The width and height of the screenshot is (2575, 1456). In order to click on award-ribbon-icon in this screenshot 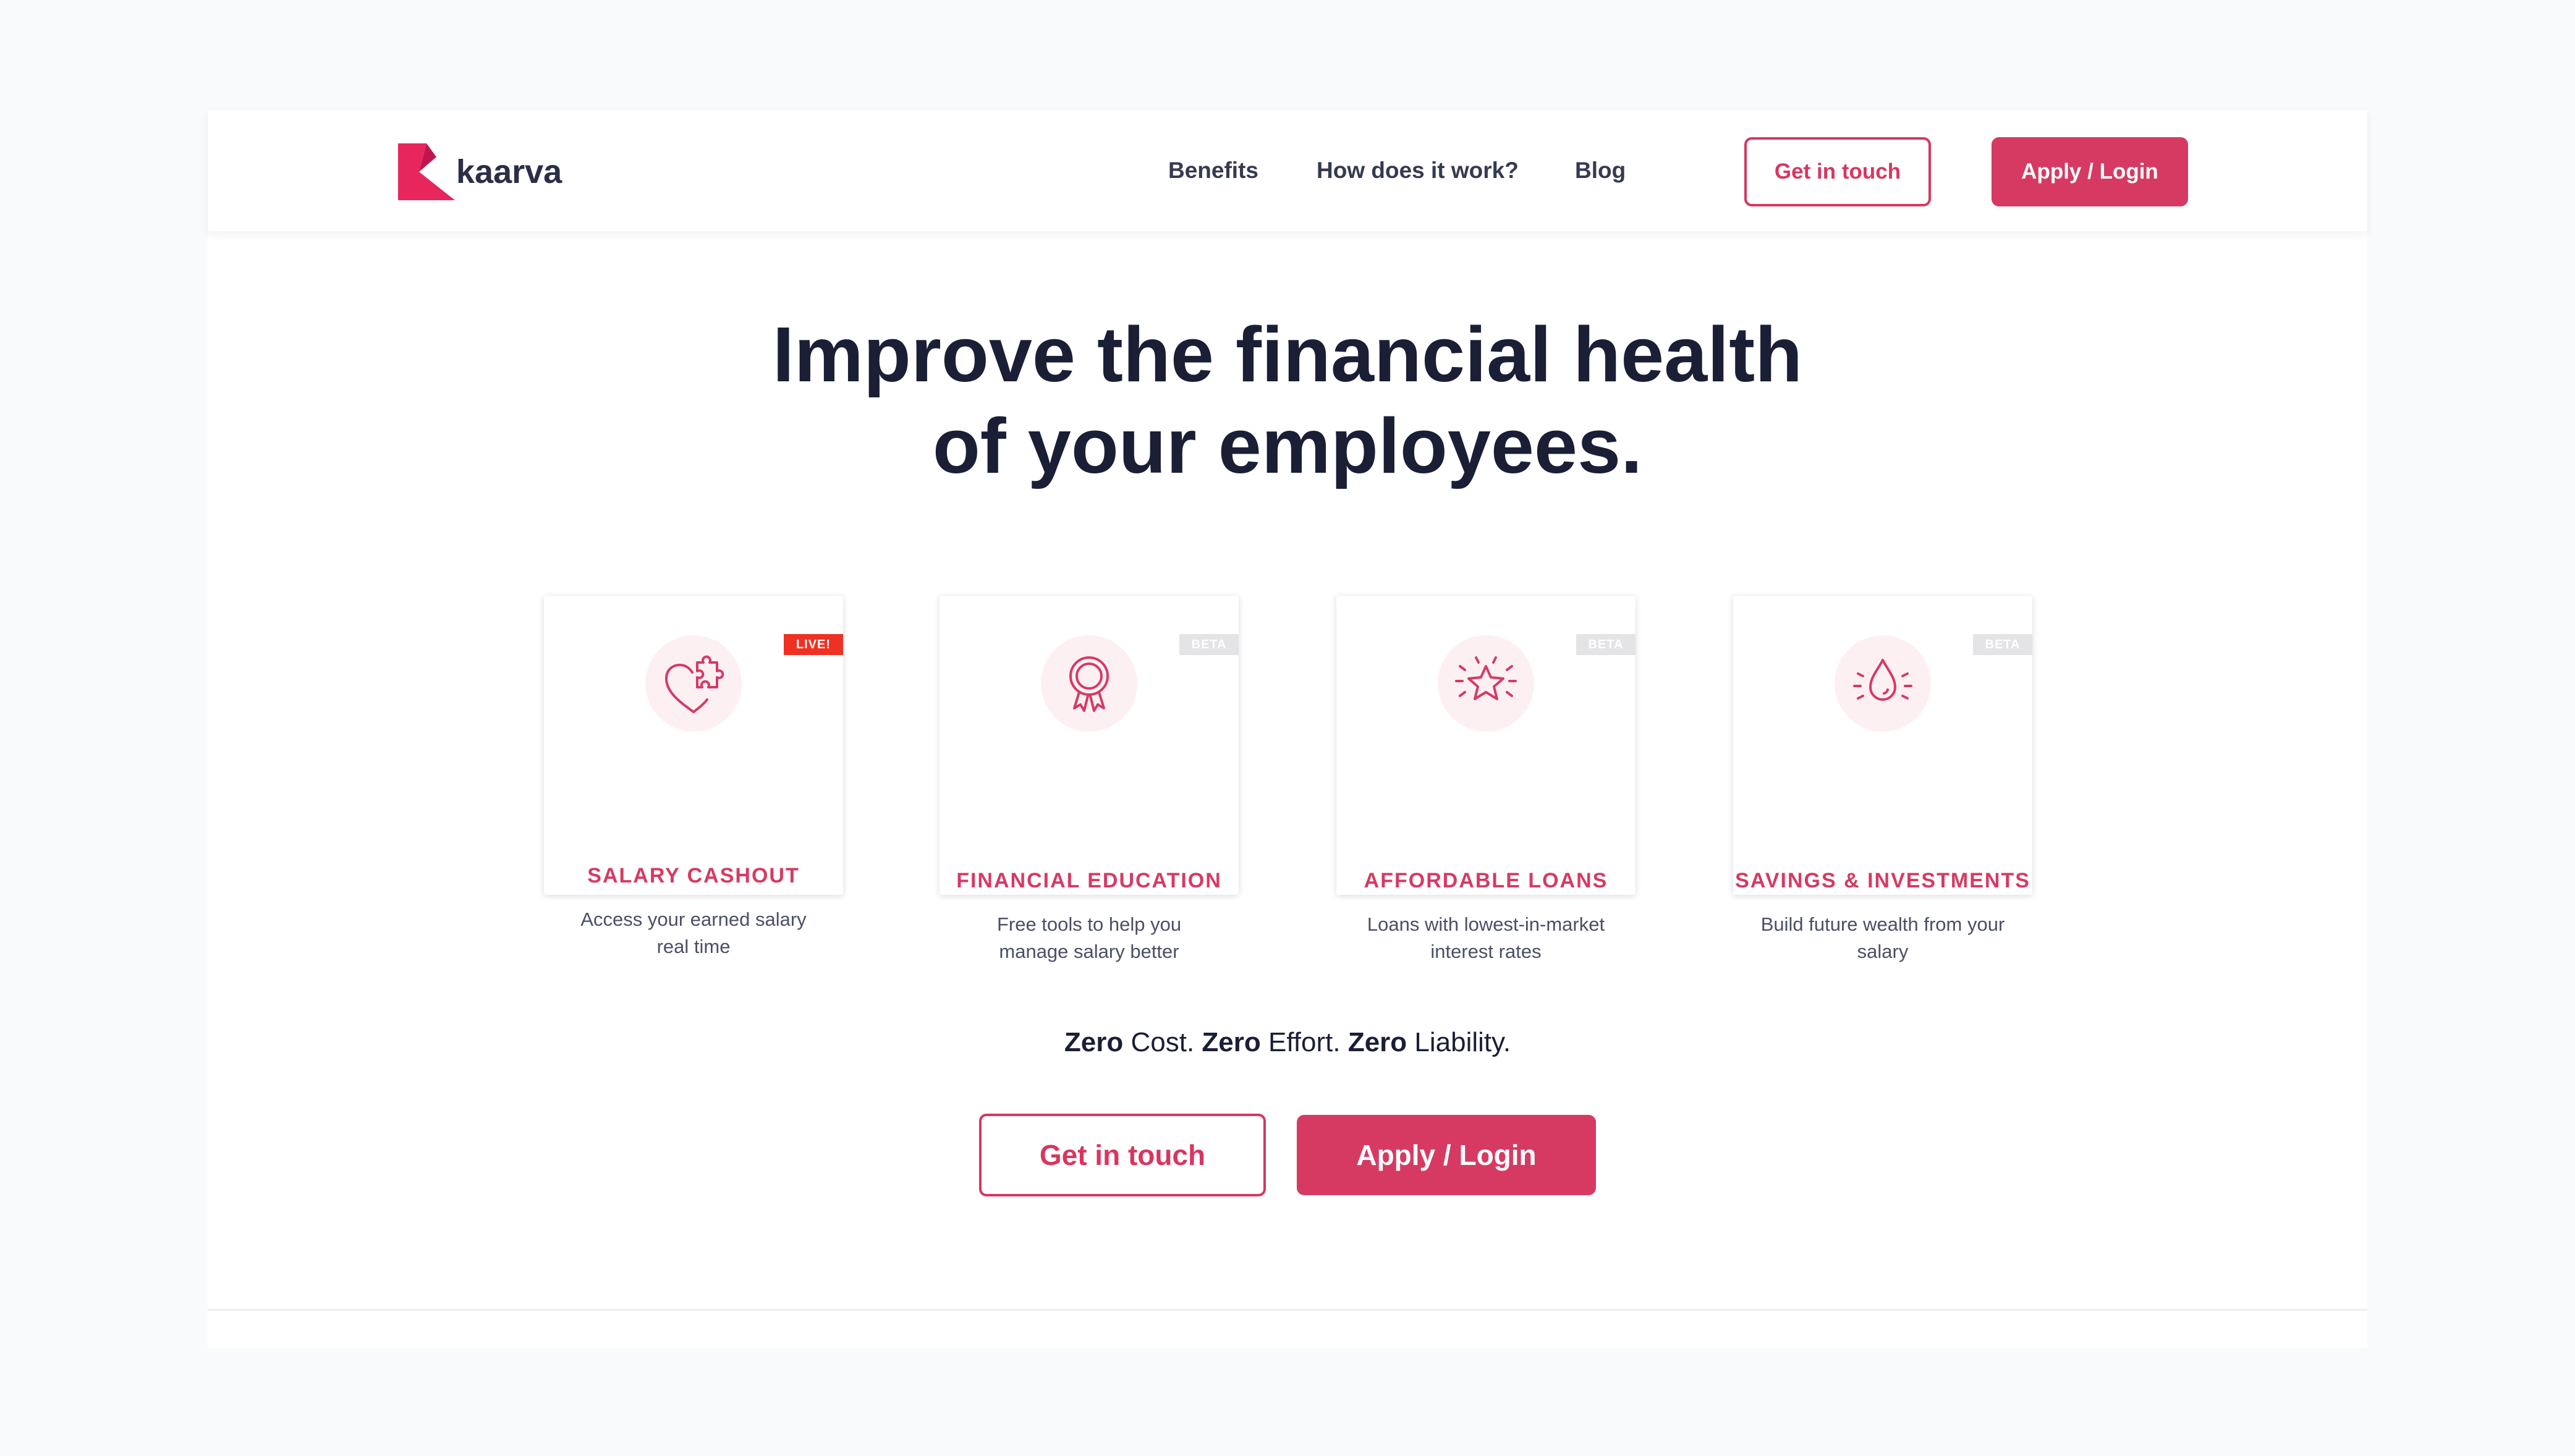, I will do `click(1089, 683)`.